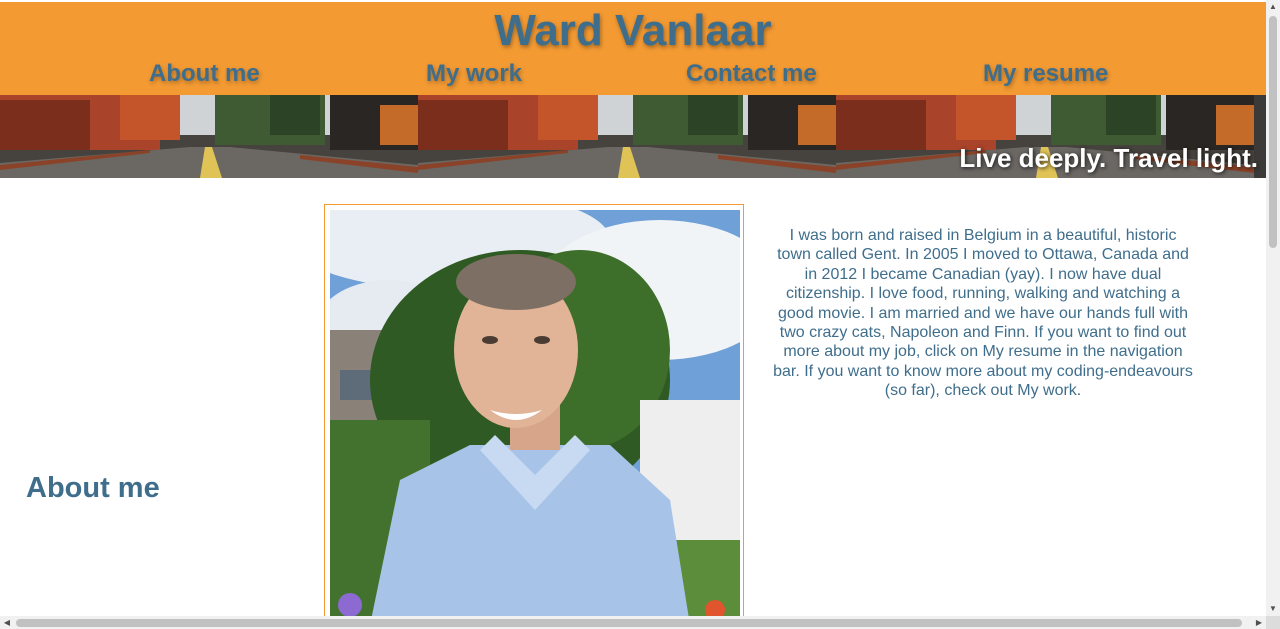 The image size is (1280, 629). What do you see at coordinates (1108, 158) in the screenshot?
I see `banner-tagline: Live deeply. Travel light.` at bounding box center [1108, 158].